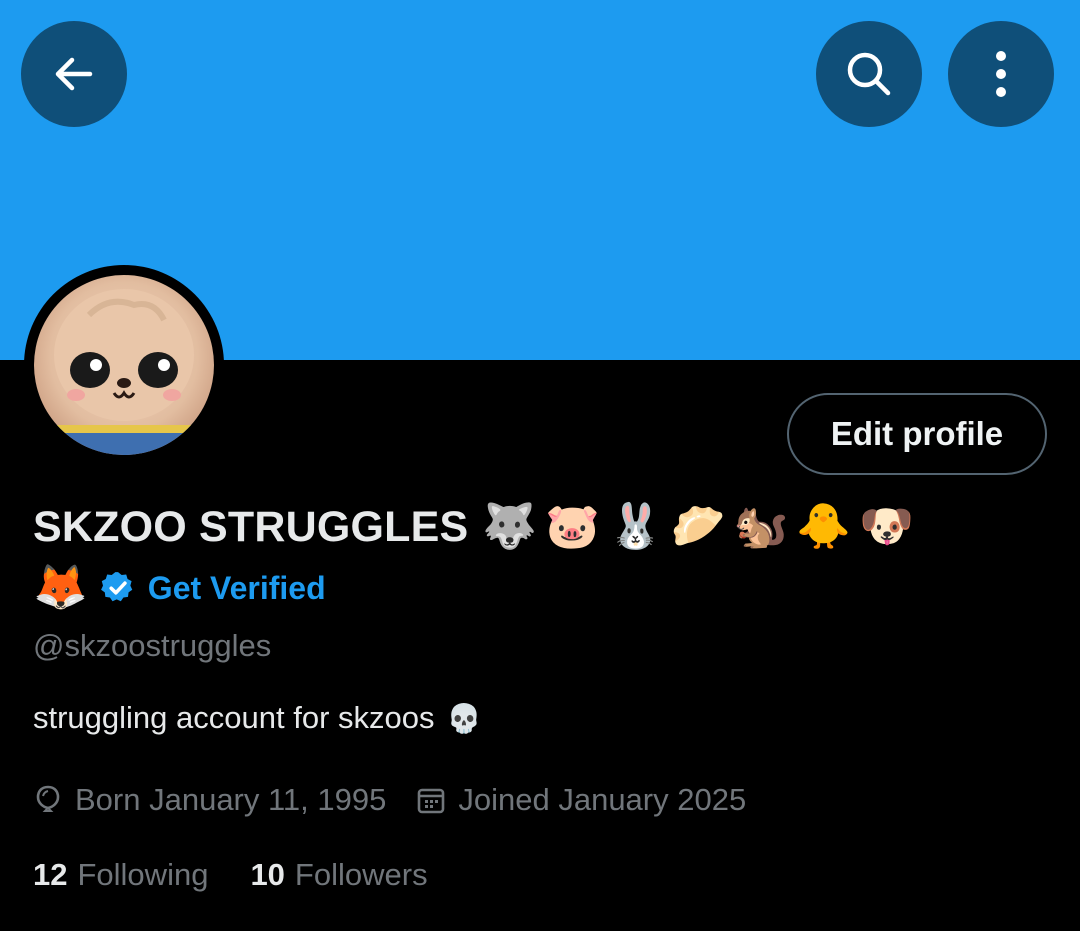  Describe the element at coordinates (143, 874) in the screenshot. I see `following-label: Following` at that location.